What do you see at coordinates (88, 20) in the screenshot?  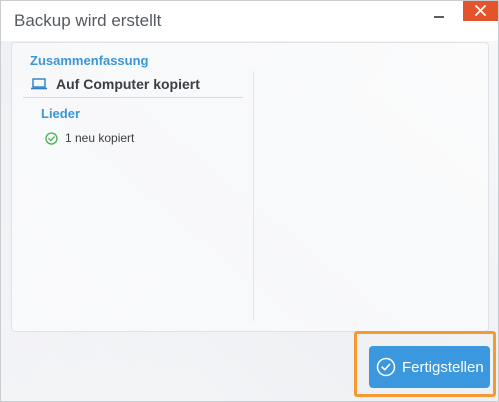 I see `window-title: Backup wird erstellt` at bounding box center [88, 20].